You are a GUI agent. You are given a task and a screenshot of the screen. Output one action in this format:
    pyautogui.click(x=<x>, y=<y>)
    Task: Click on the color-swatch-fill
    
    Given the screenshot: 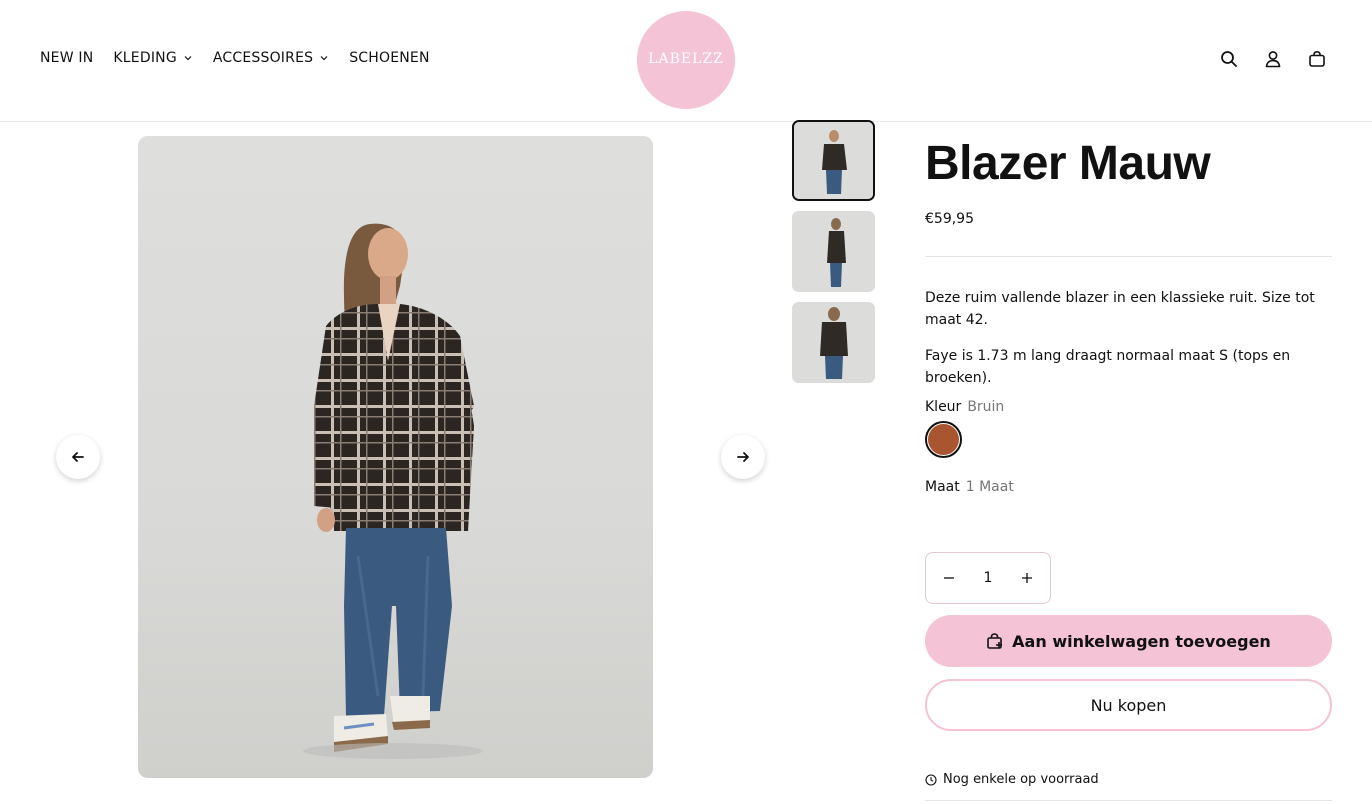 What is the action you would take?
    pyautogui.click(x=943, y=439)
    